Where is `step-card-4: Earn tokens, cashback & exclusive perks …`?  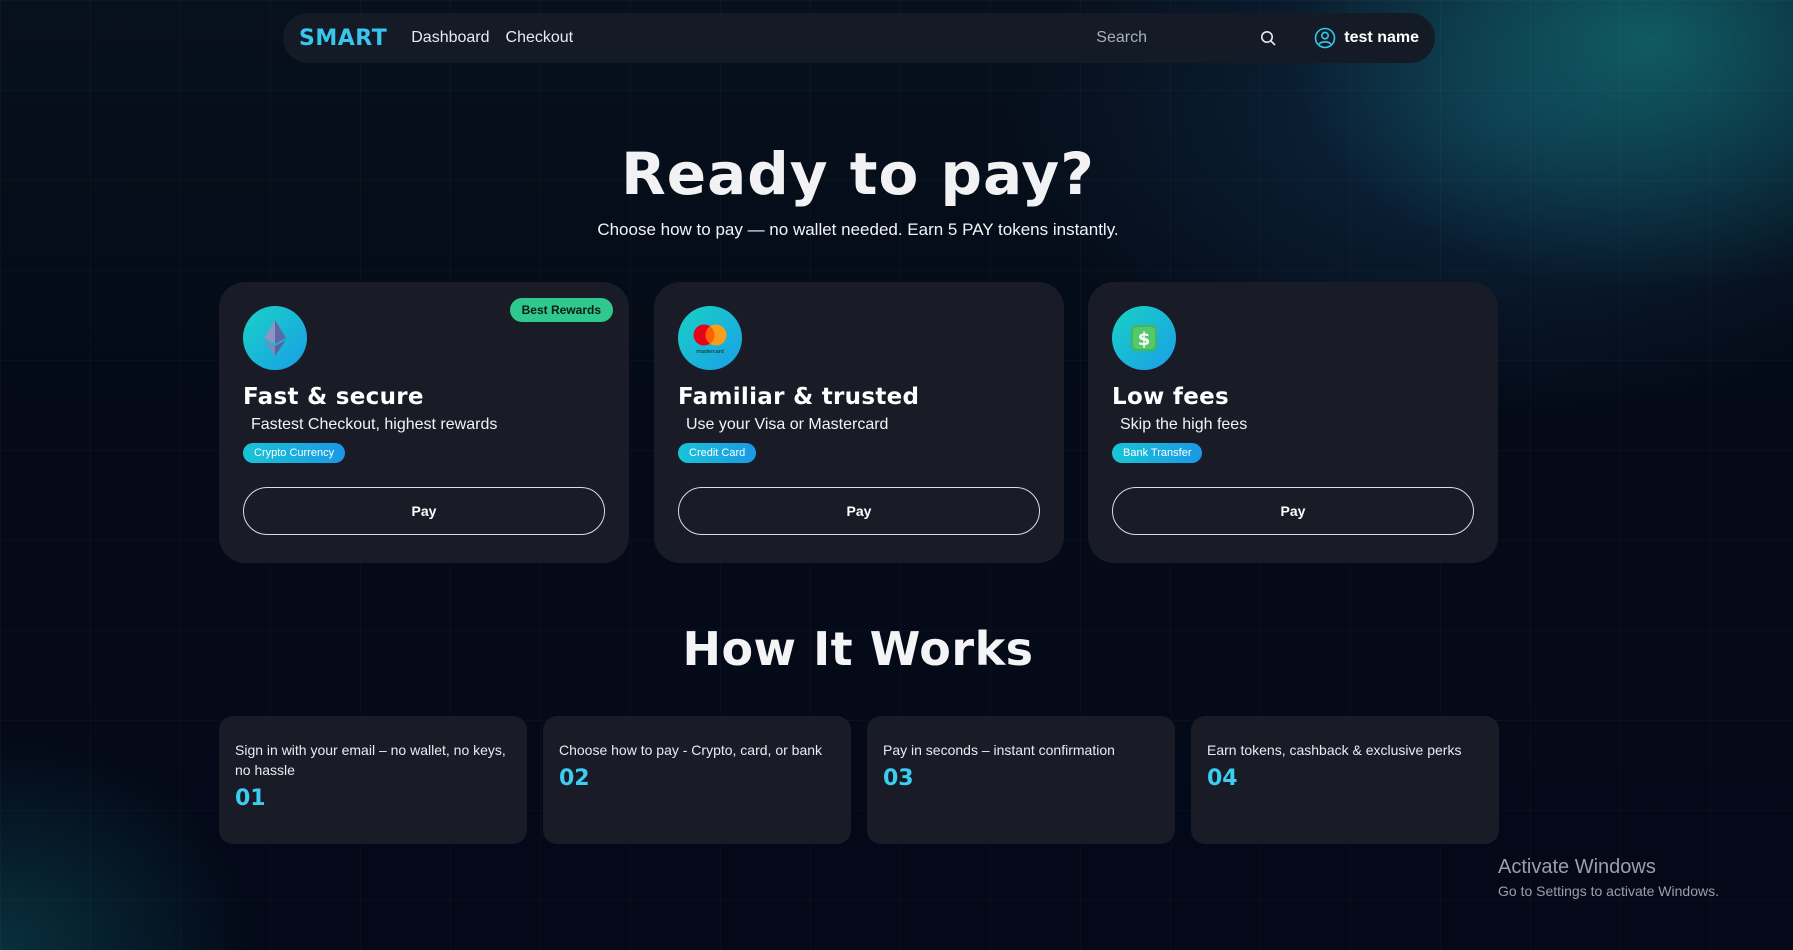 step-card-4: Earn tokens, cashback & exclusive perks … is located at coordinates (1345, 780).